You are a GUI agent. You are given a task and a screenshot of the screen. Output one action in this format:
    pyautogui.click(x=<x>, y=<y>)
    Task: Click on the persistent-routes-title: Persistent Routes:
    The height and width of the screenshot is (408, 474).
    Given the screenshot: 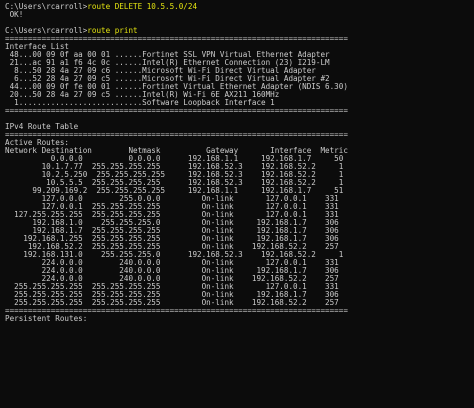 What is the action you would take?
    pyautogui.click(x=46, y=318)
    